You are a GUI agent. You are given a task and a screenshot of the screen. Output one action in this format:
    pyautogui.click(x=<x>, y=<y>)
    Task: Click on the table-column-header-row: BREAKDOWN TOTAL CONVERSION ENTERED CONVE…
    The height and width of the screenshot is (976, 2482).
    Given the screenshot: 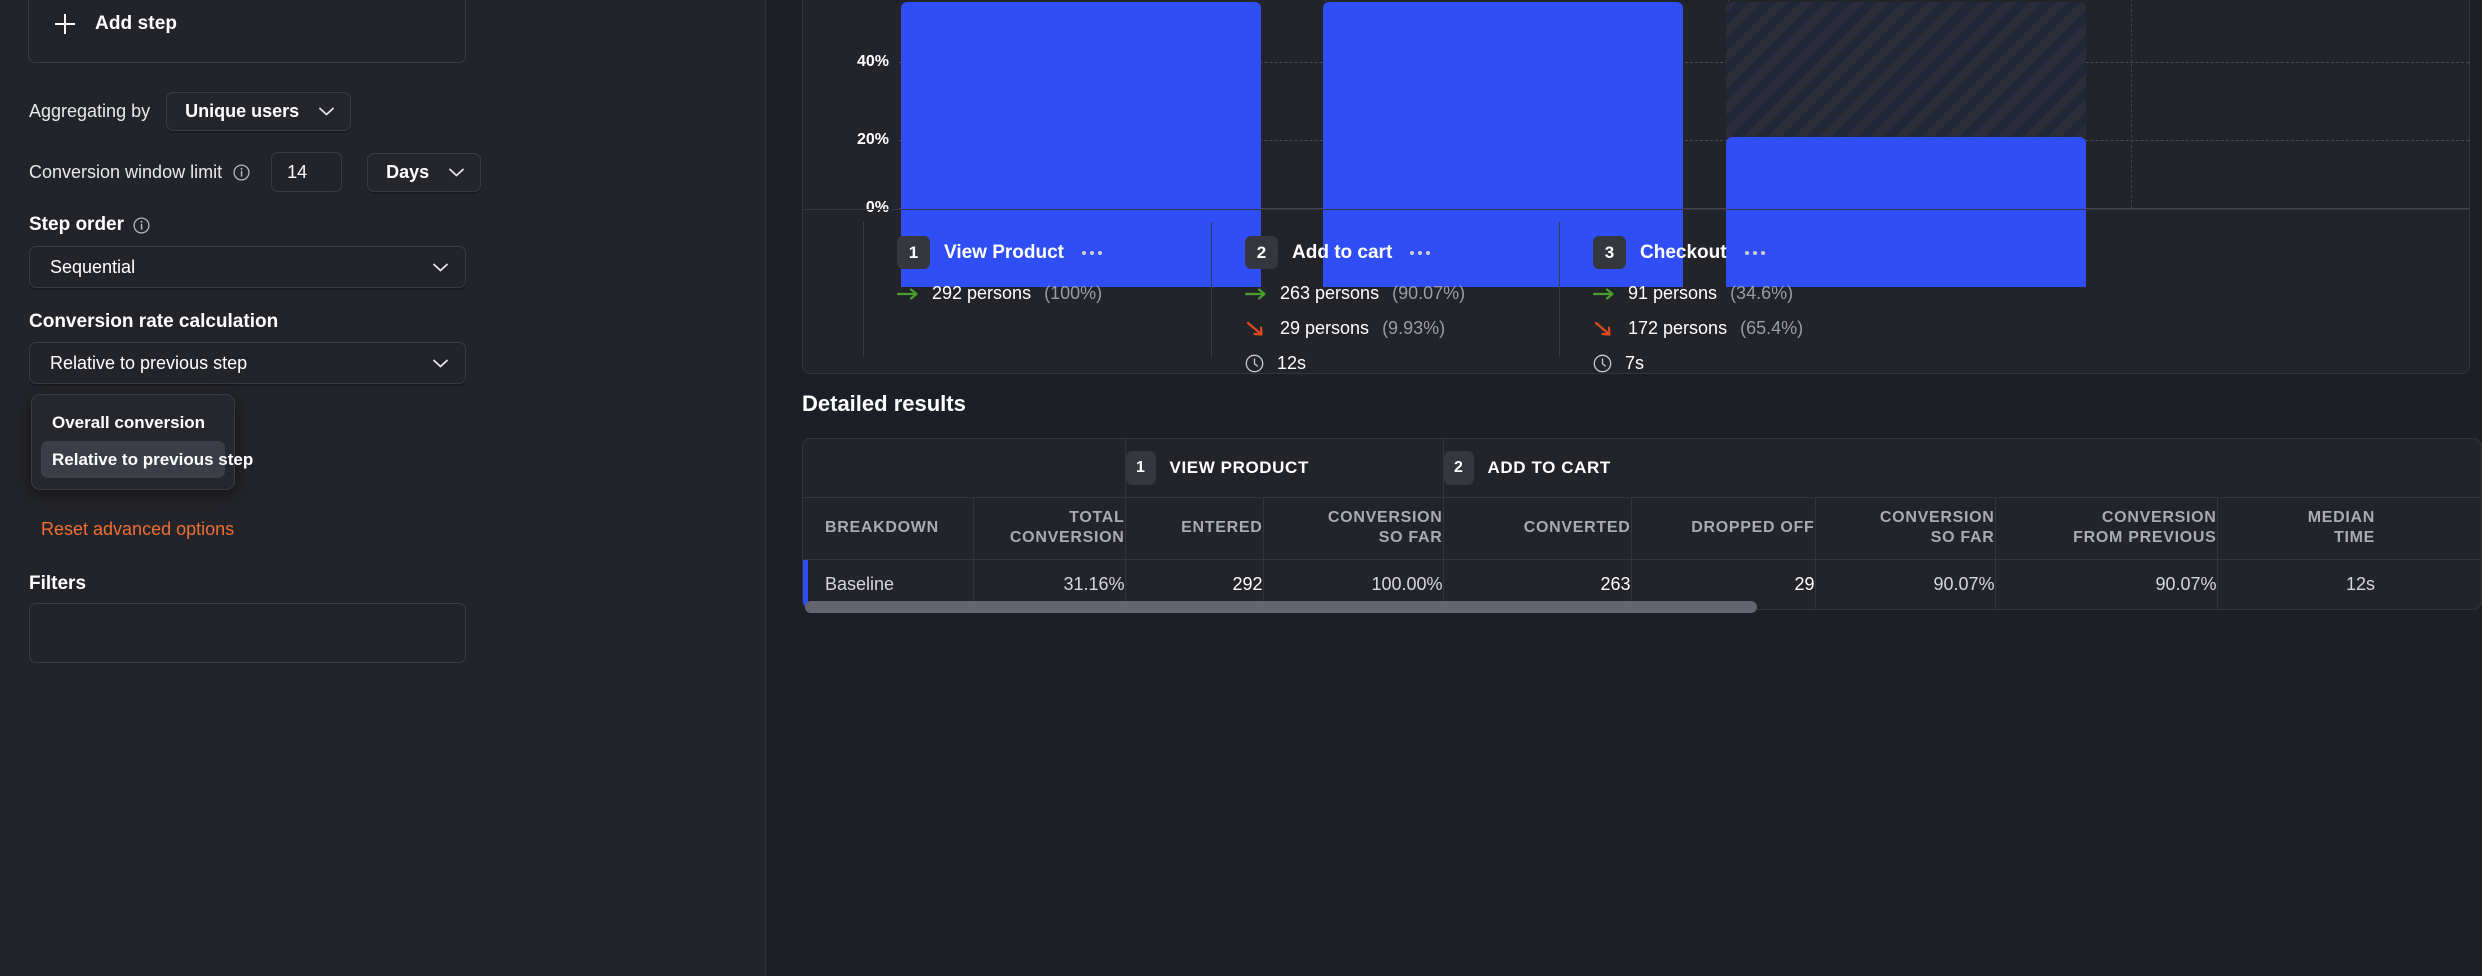 What is the action you would take?
    pyautogui.click(x=1642, y=528)
    